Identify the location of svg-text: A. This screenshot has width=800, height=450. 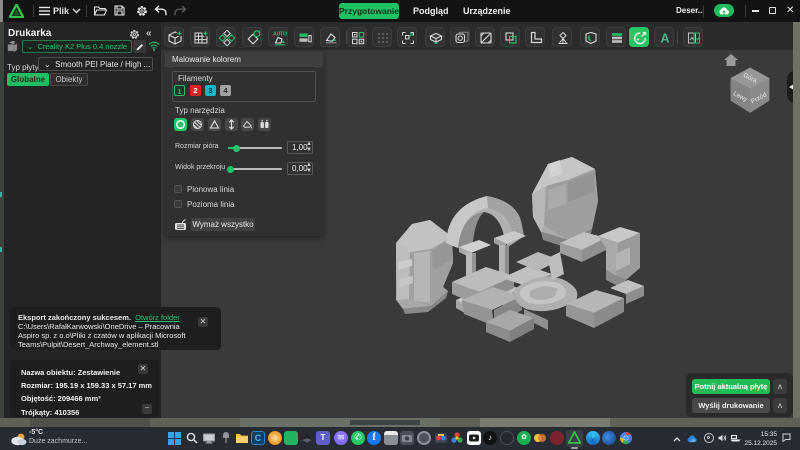
(664, 39).